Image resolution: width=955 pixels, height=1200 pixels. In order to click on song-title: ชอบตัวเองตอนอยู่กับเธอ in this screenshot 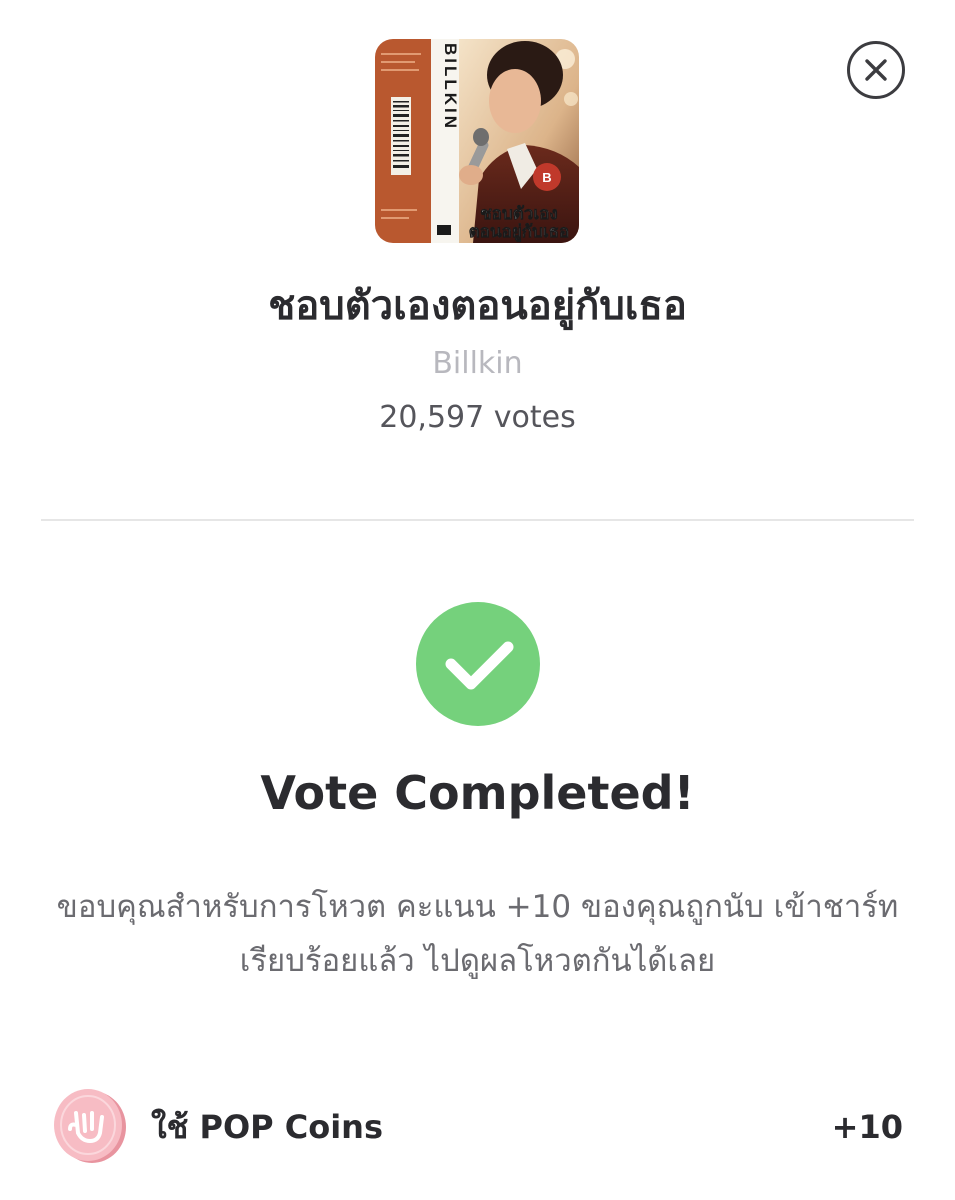, I will do `click(477, 306)`.